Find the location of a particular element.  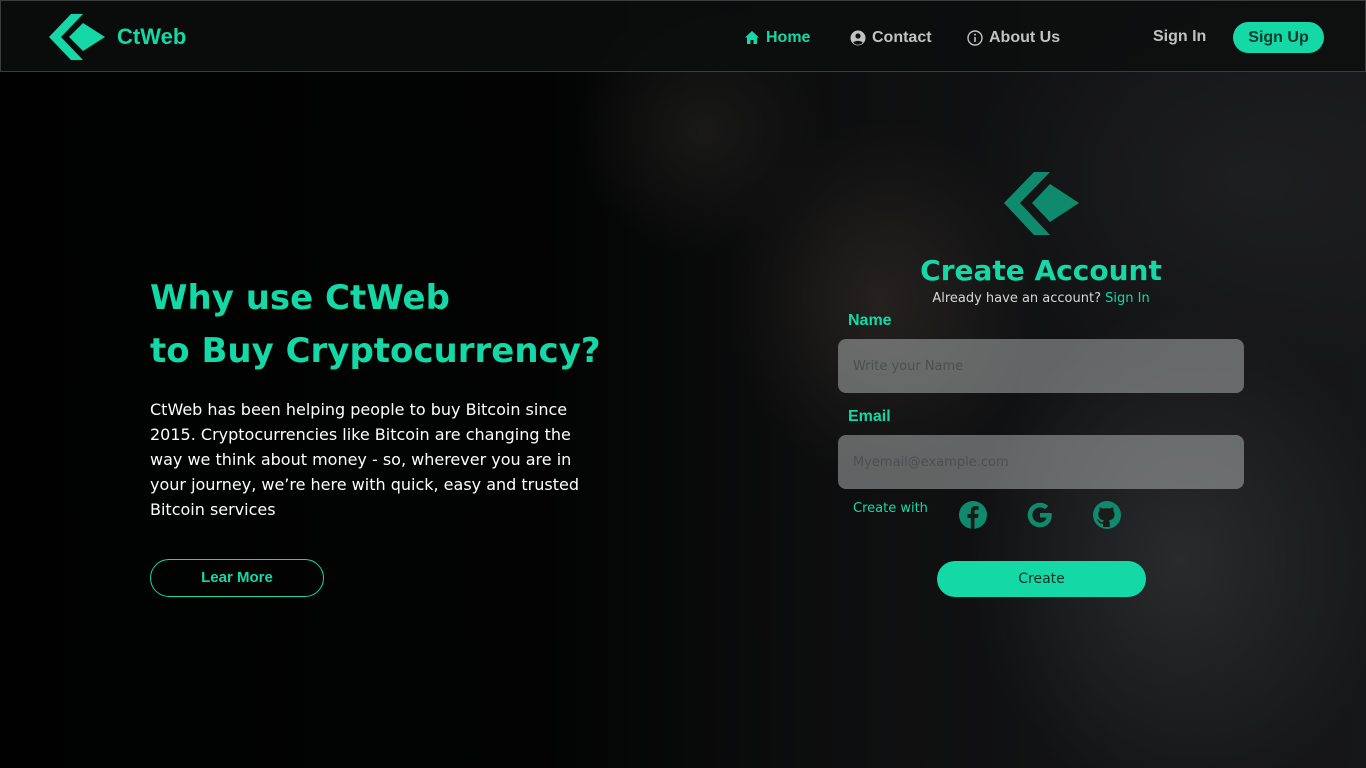

sign-up-button: Sign Up is located at coordinates (1278, 37).